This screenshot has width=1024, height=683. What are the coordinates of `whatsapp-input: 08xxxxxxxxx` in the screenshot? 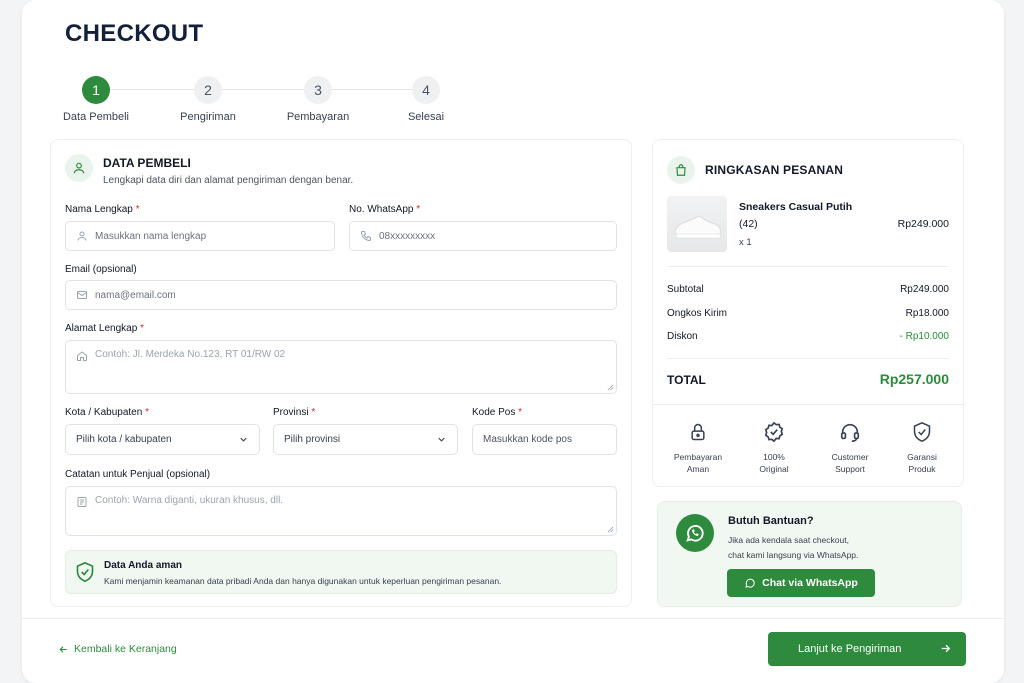 It's located at (483, 236).